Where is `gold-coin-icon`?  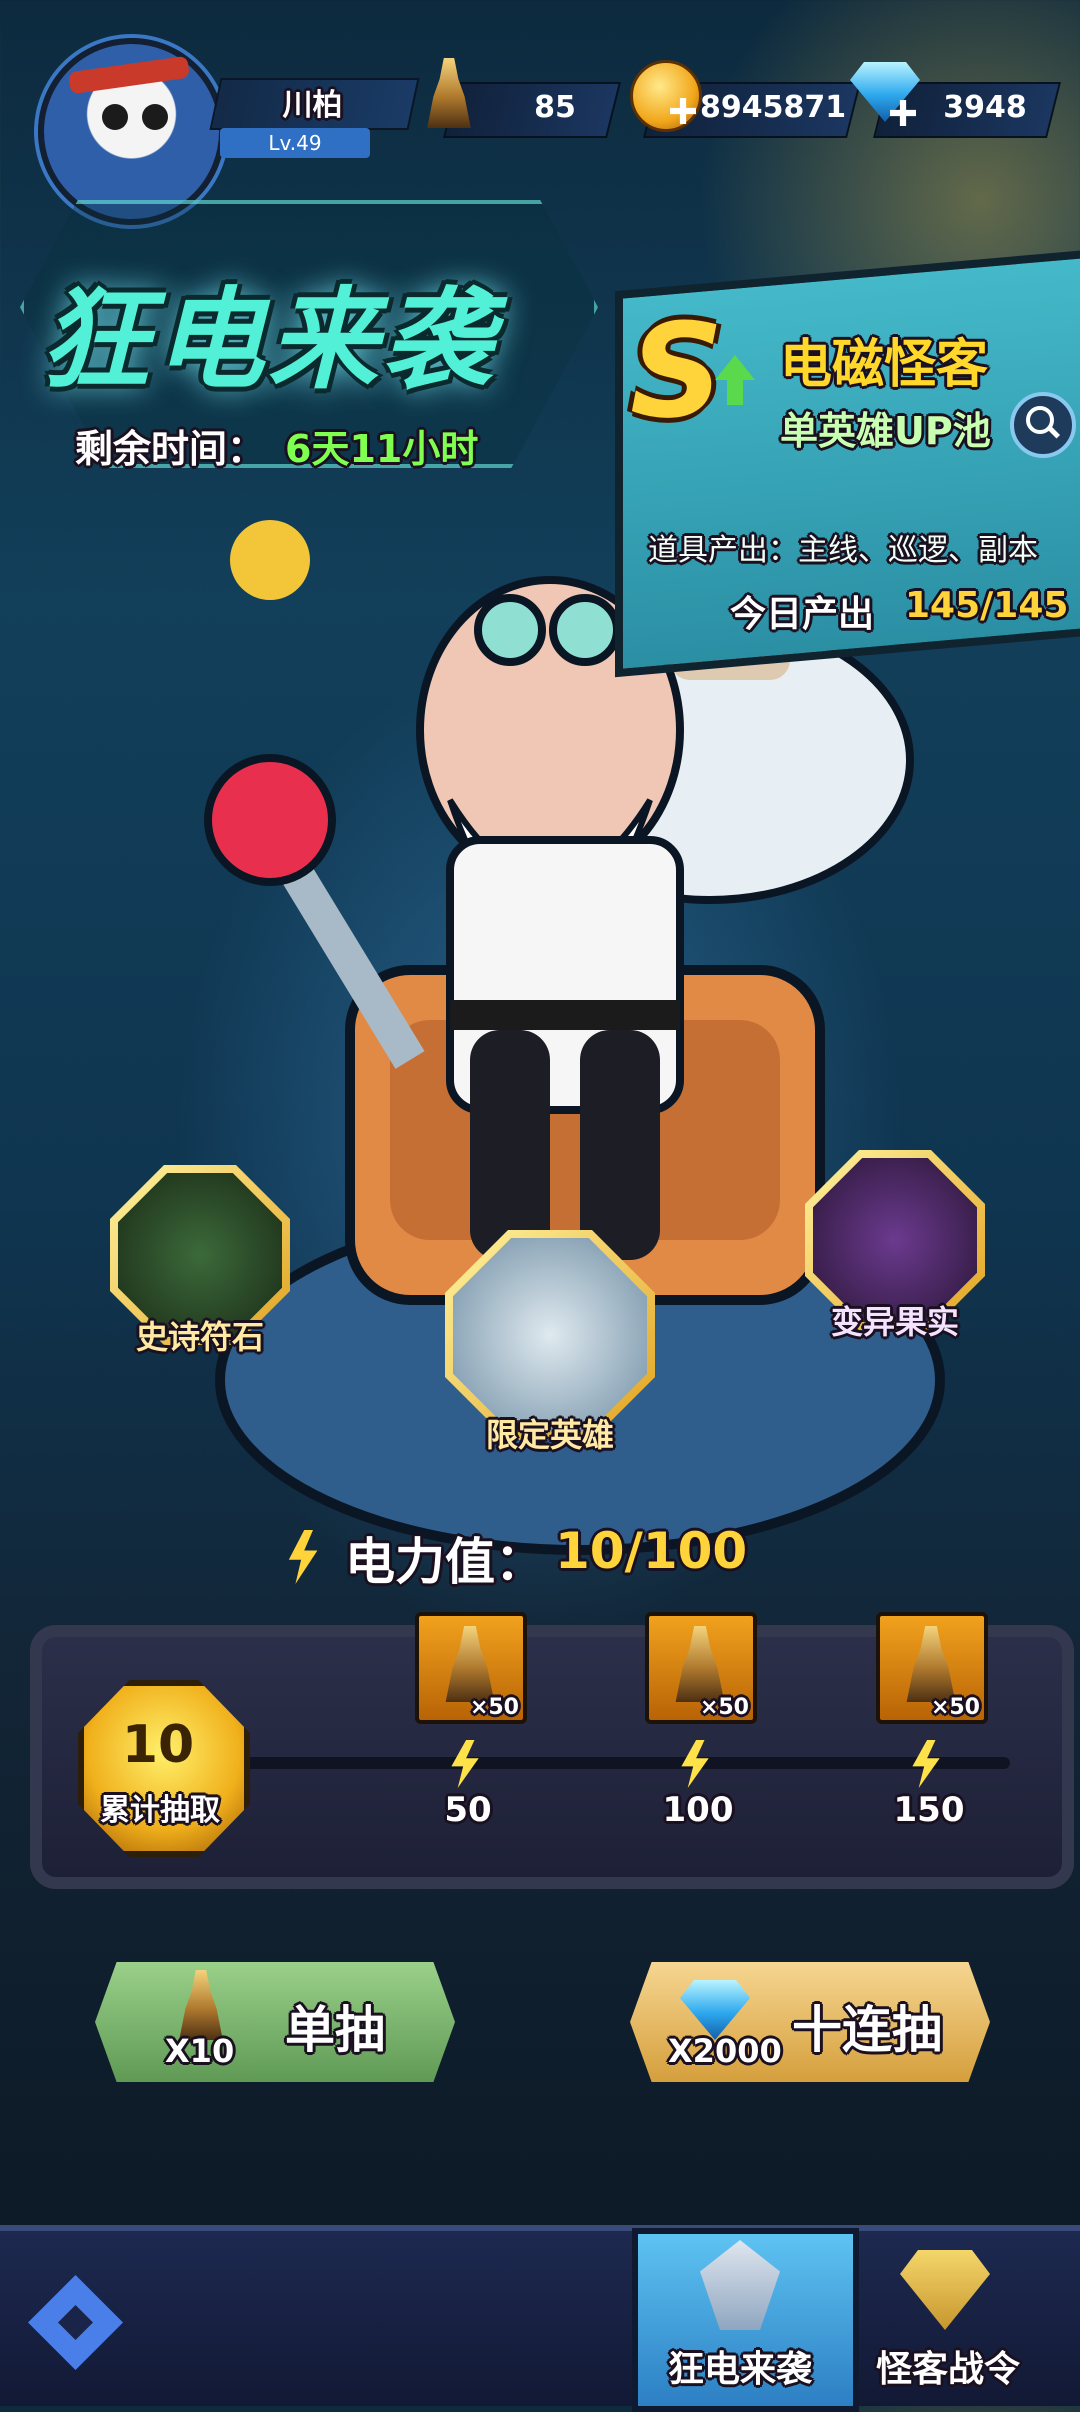 gold-coin-icon is located at coordinates (666, 96).